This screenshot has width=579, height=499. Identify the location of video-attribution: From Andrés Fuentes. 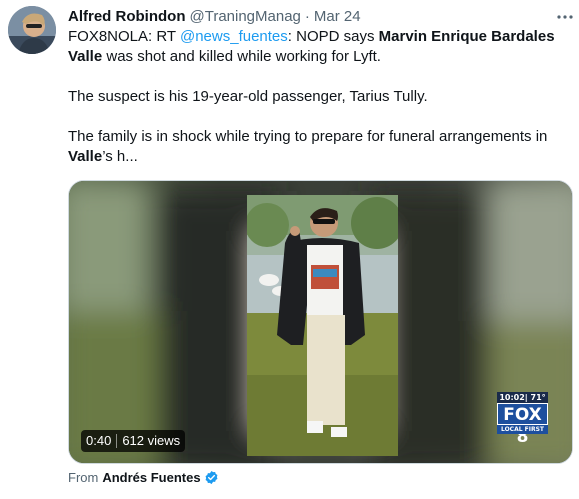
(143, 477).